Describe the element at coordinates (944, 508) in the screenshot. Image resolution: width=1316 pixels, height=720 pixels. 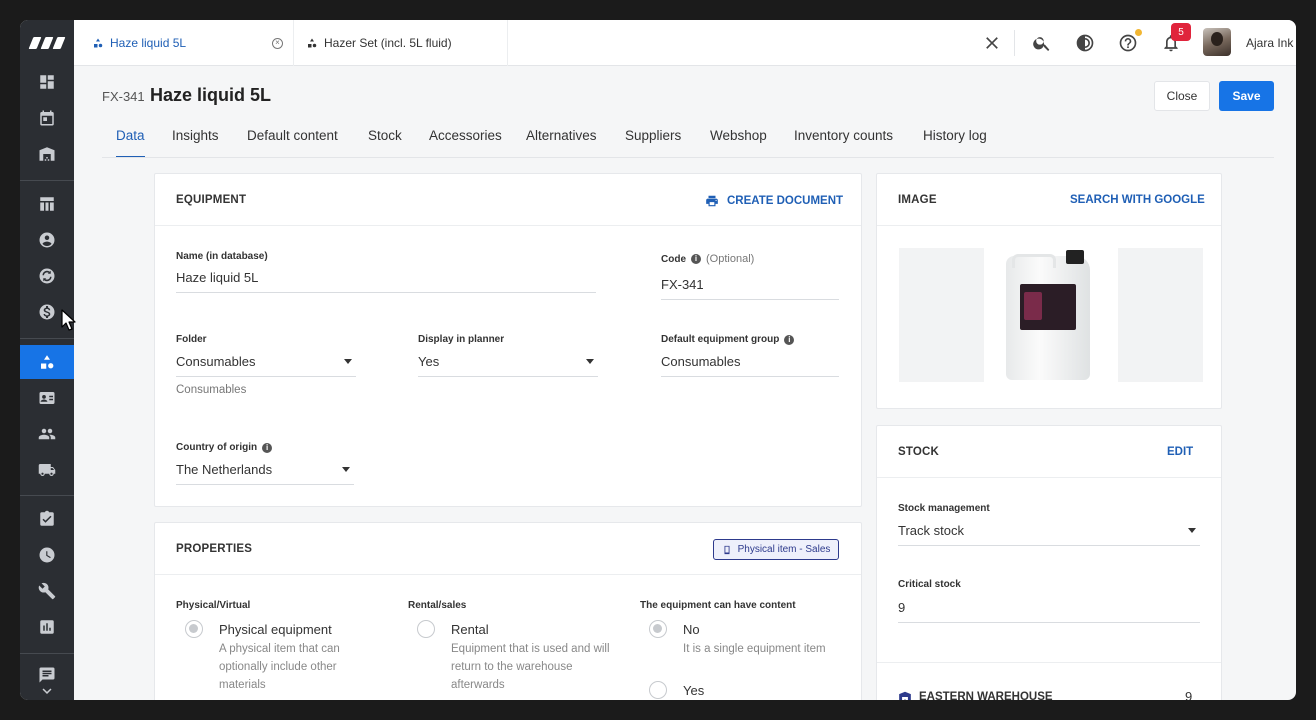
I see `stock-management-label: Stock management` at that location.